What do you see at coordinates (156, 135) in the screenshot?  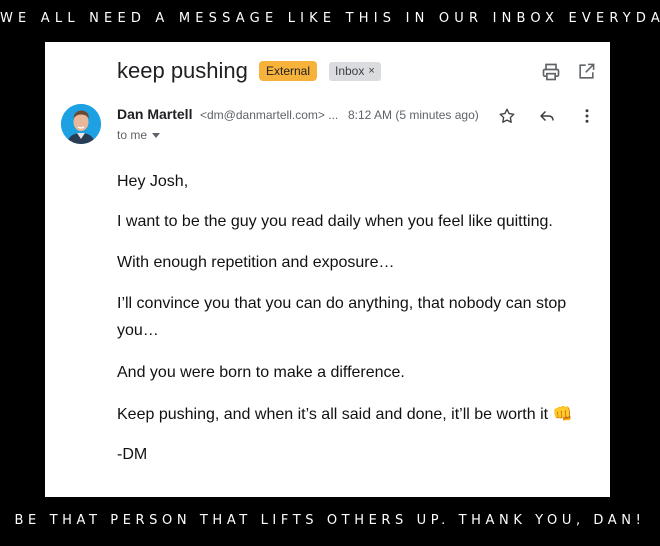 I see `chevron-down-icon` at bounding box center [156, 135].